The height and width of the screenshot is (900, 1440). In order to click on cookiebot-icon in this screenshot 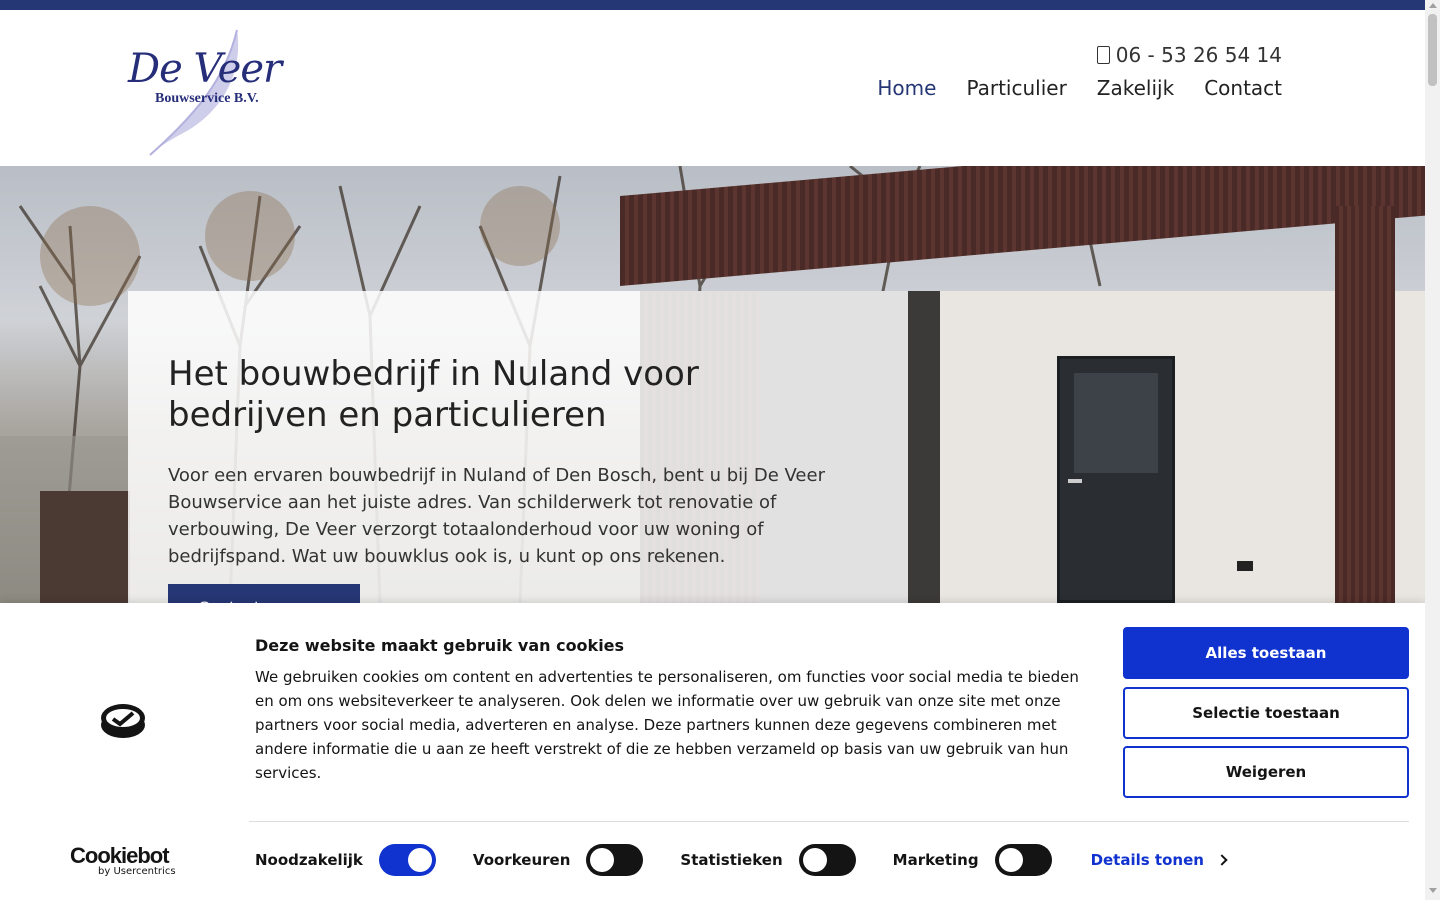, I will do `click(123, 721)`.